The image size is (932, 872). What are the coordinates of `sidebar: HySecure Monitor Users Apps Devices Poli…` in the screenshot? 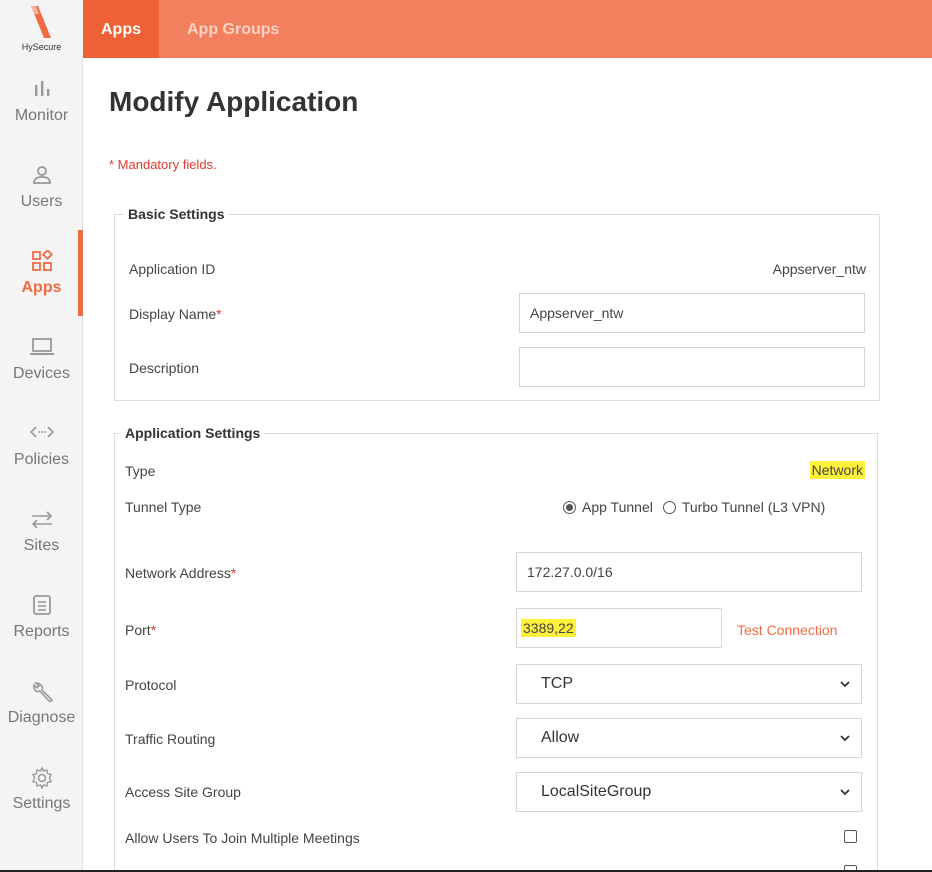 It's located at (41, 436).